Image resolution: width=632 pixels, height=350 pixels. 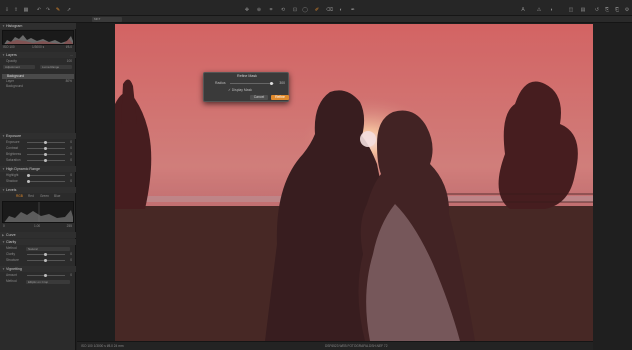 I want to click on display-mask-label: Display Mask, so click(x=241, y=90).